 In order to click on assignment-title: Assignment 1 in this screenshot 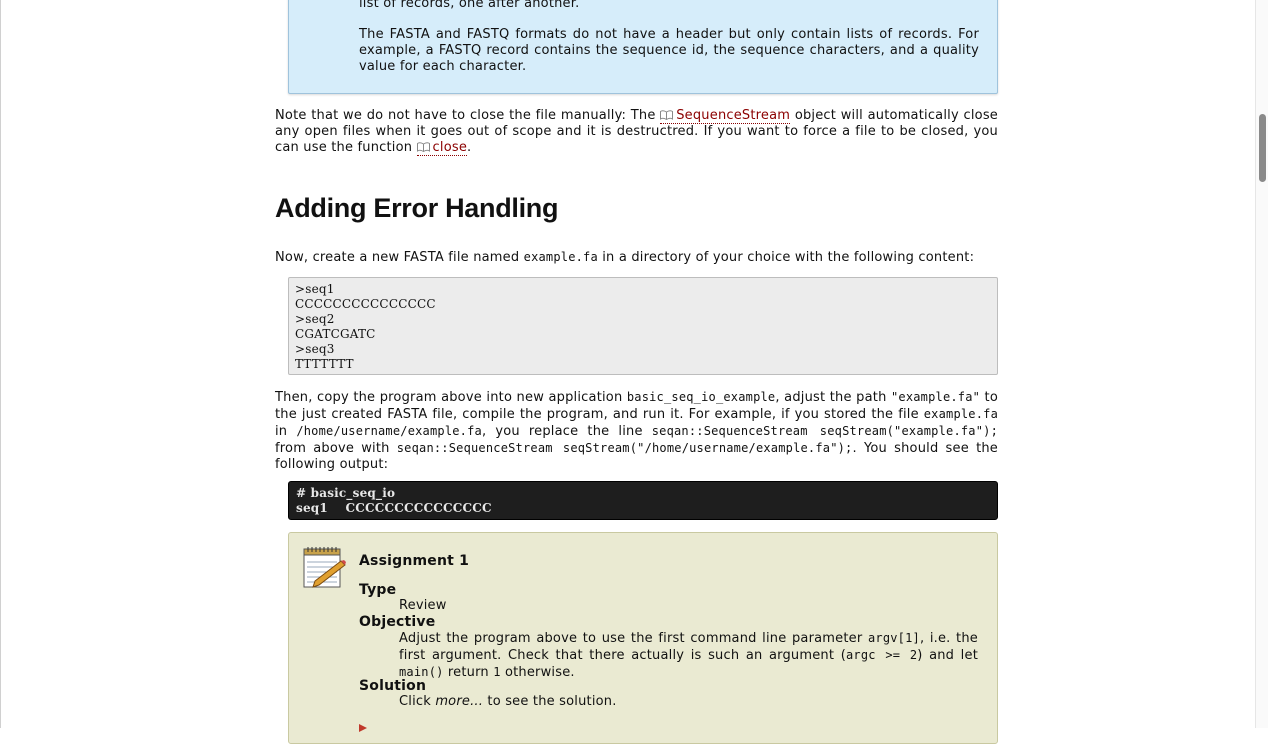, I will do `click(414, 561)`.